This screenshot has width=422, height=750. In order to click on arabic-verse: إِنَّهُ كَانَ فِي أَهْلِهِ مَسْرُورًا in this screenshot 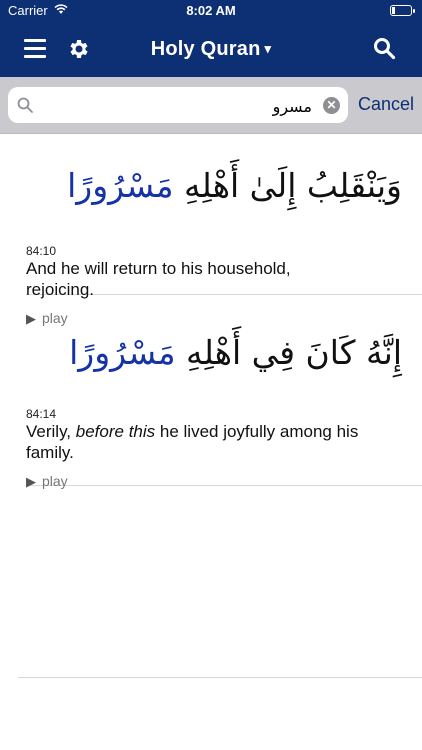, I will do `click(224, 343)`.